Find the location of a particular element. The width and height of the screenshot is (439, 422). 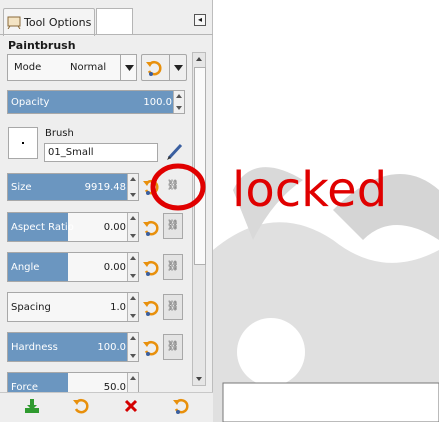

spacing-spinner is located at coordinates (132, 307).